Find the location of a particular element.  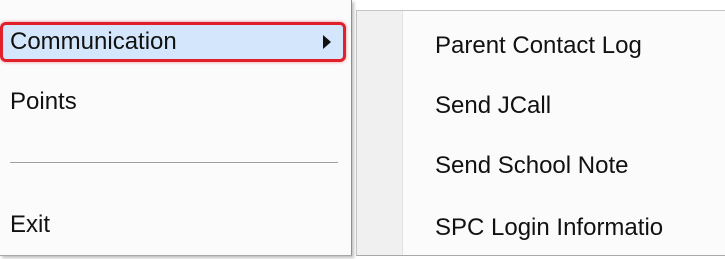

menu-item-points: Points is located at coordinates (173, 102).